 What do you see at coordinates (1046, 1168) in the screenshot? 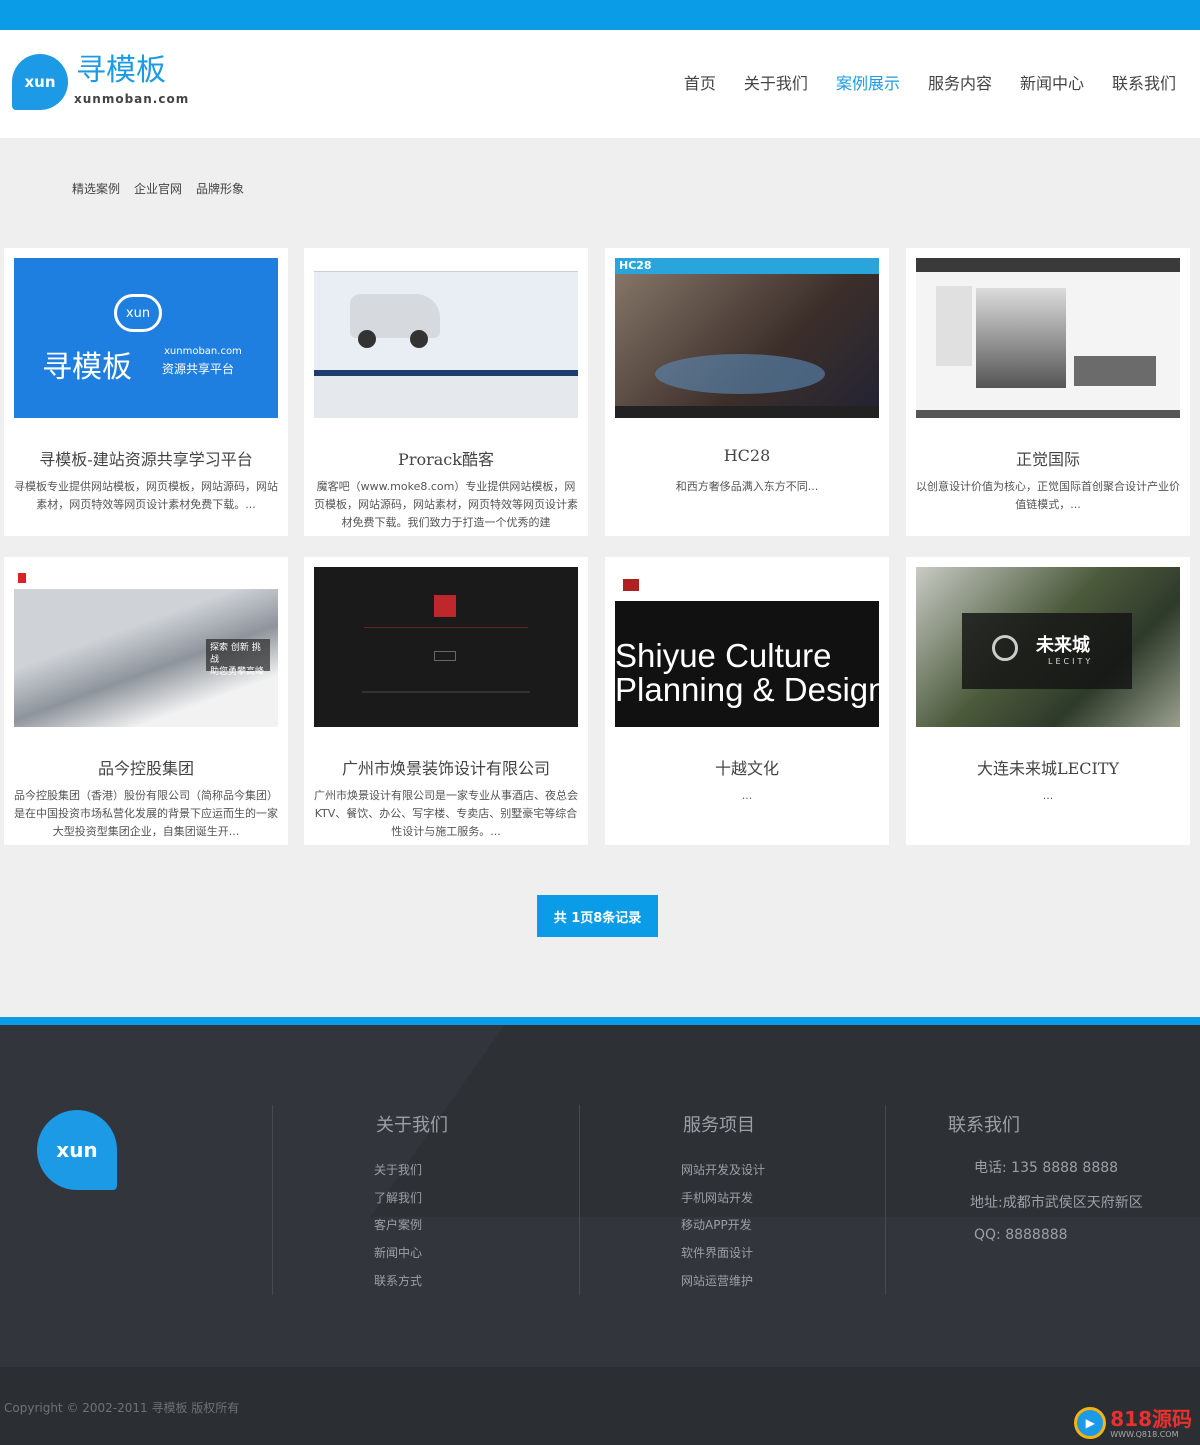
I see `footer-phone: 电话: 135 8888 8888` at bounding box center [1046, 1168].